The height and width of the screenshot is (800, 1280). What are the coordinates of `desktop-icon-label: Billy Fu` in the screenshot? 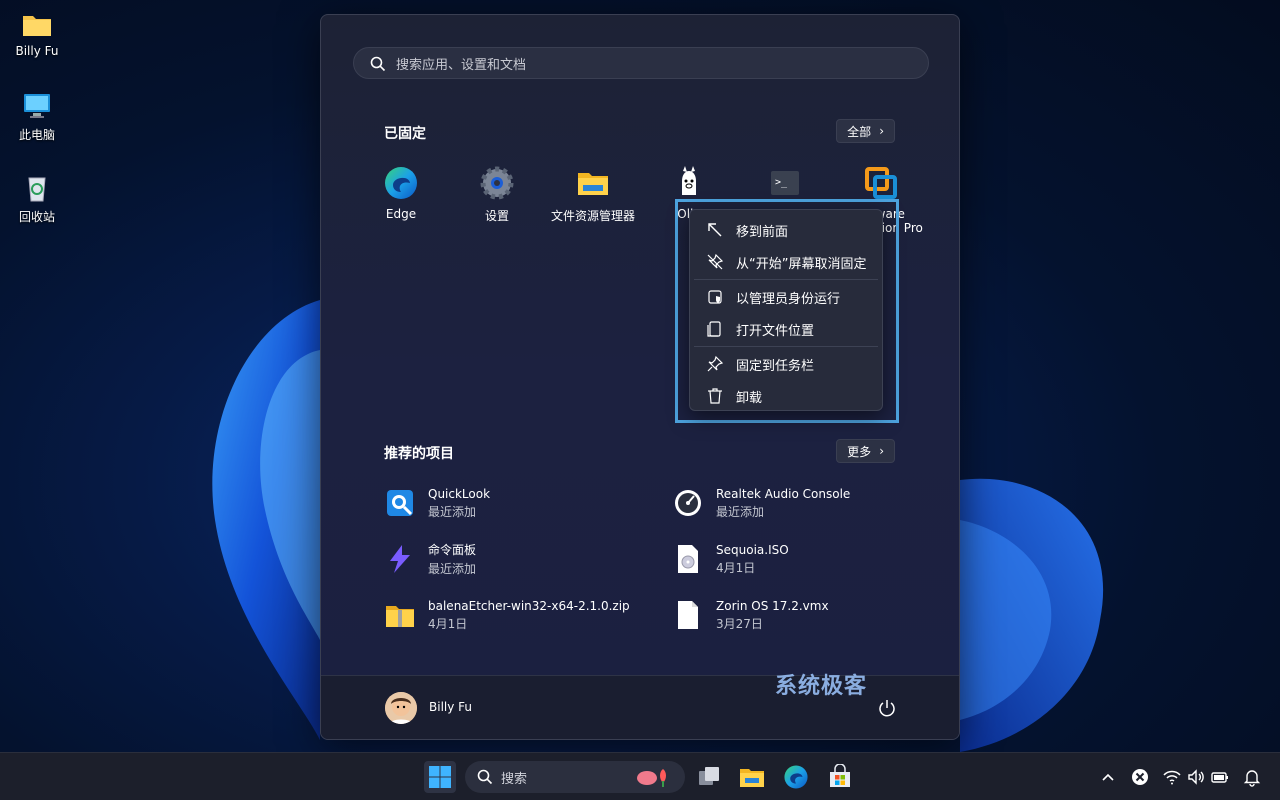 It's located at (37, 51).